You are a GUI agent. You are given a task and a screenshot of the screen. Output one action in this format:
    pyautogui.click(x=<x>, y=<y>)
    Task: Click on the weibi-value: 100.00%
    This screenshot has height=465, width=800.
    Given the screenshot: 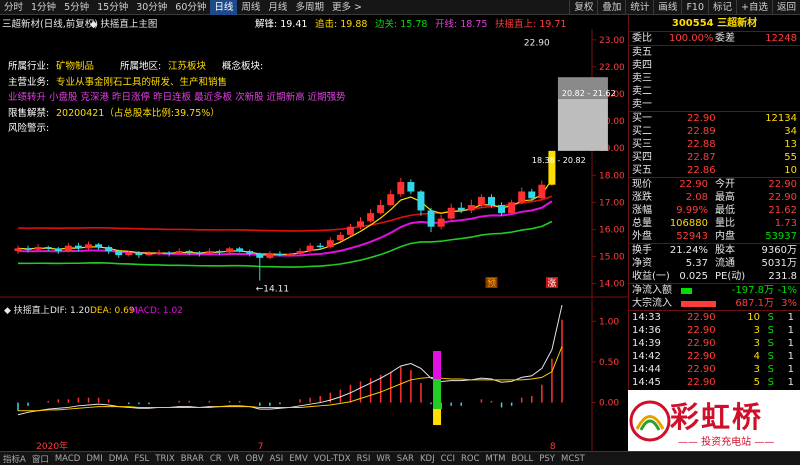 What is the action you would take?
    pyautogui.click(x=691, y=38)
    